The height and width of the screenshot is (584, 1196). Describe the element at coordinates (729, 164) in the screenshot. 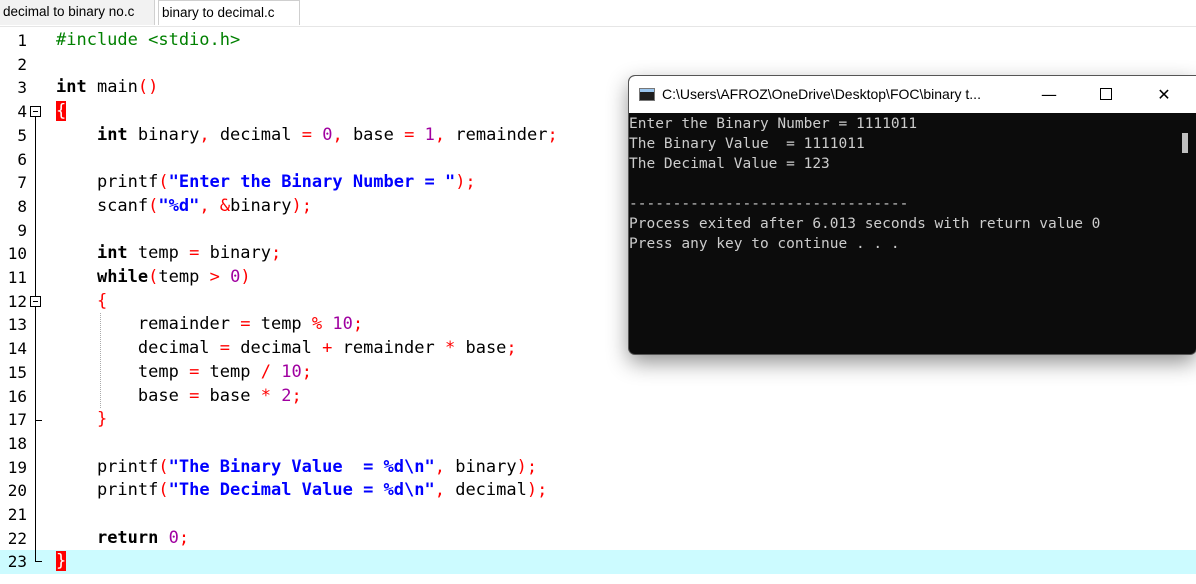

I see `console-line: The Decimal Value = 123` at that location.